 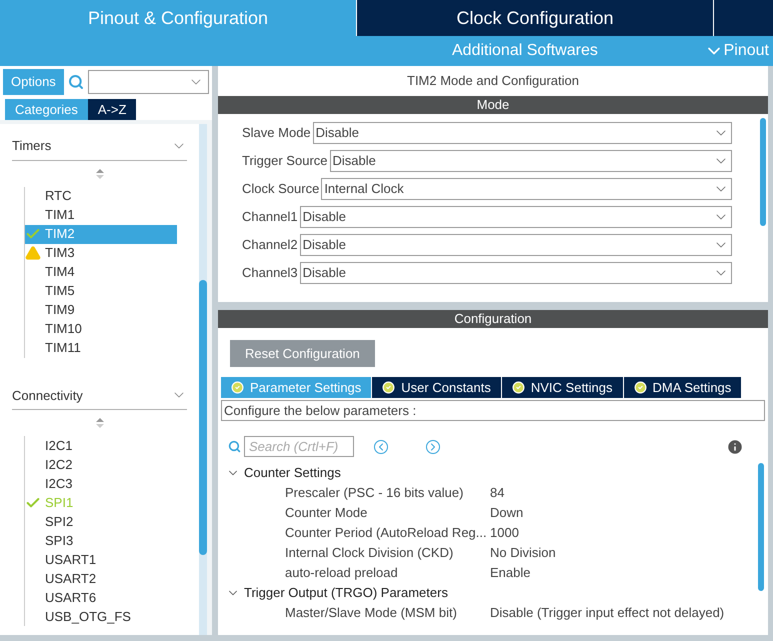 What do you see at coordinates (270, 273) in the screenshot?
I see `field-label: Channel3` at bounding box center [270, 273].